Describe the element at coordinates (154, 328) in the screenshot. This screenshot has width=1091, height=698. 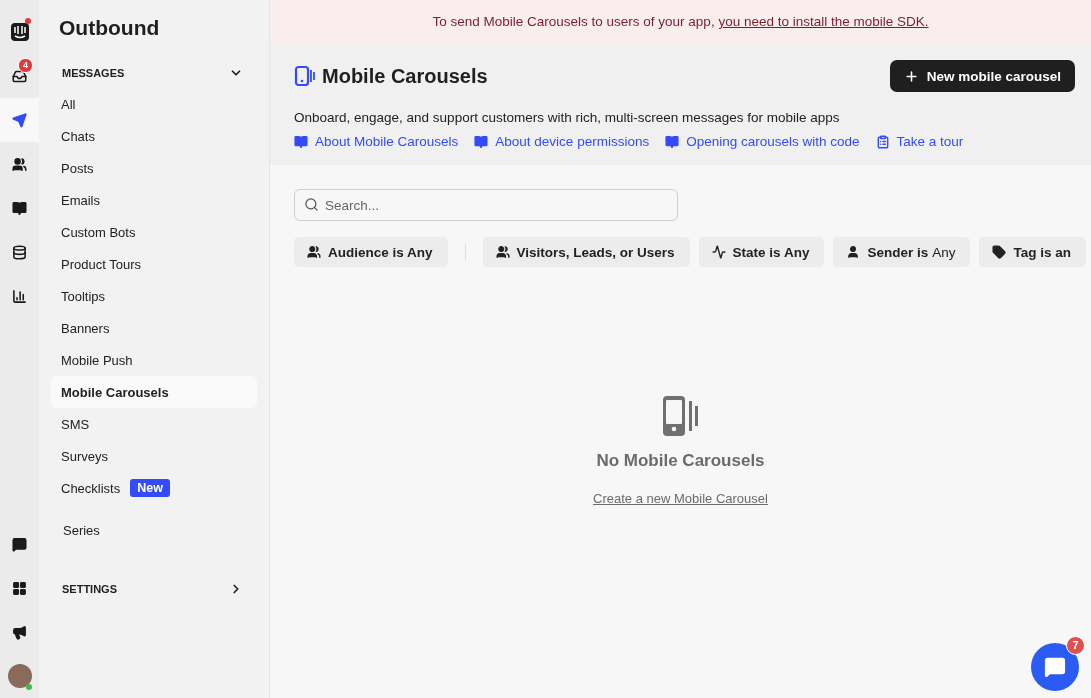
I see `nav-item: Banners` at that location.